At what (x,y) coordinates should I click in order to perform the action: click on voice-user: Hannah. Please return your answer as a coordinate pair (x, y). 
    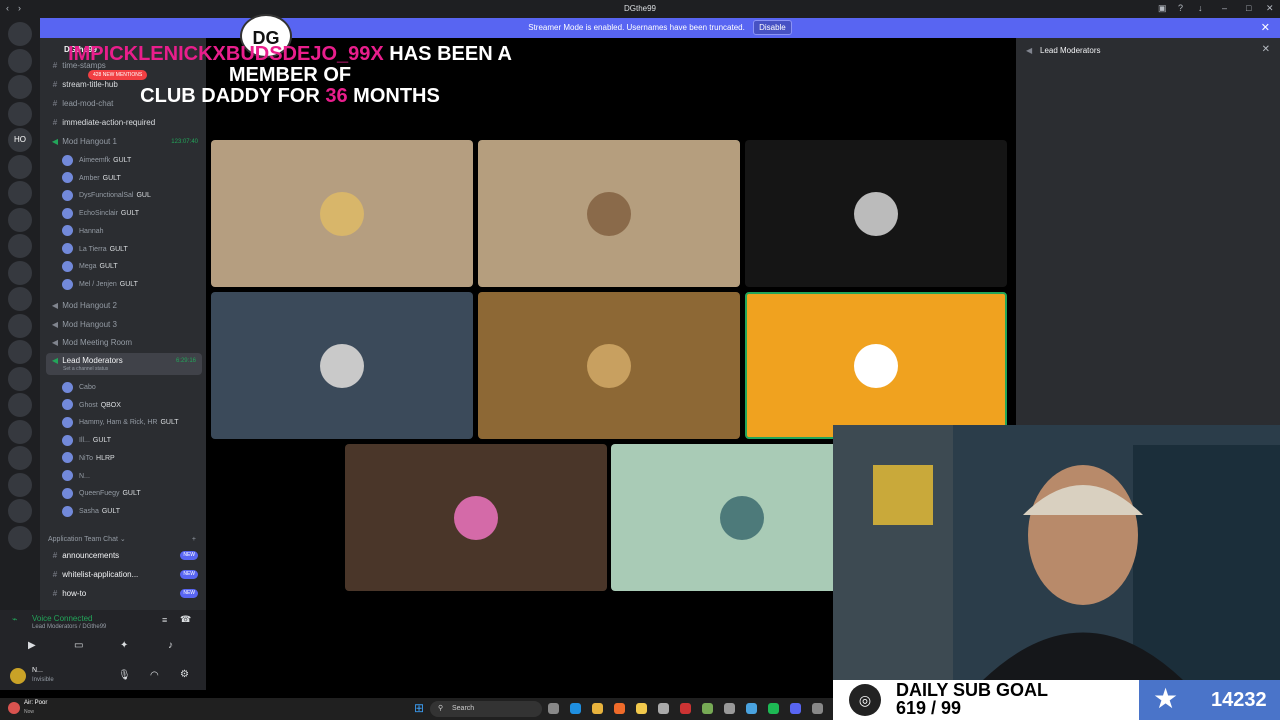
    Looking at the image, I should click on (132, 231).